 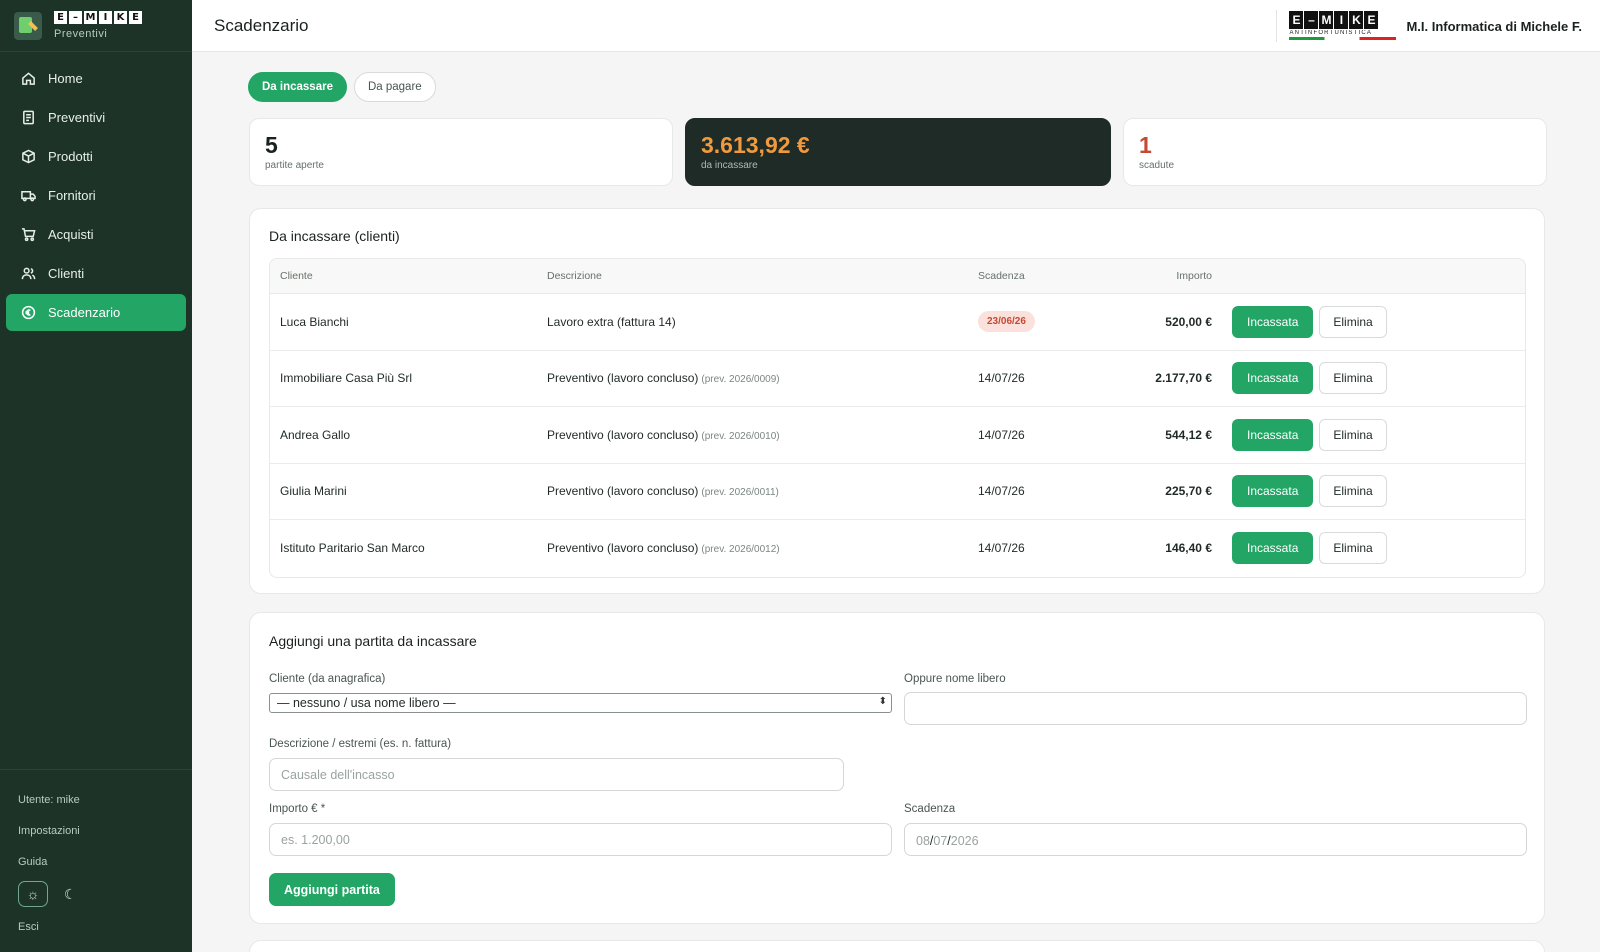 What do you see at coordinates (1157, 165) in the screenshot?
I see `stat-label: scadute` at bounding box center [1157, 165].